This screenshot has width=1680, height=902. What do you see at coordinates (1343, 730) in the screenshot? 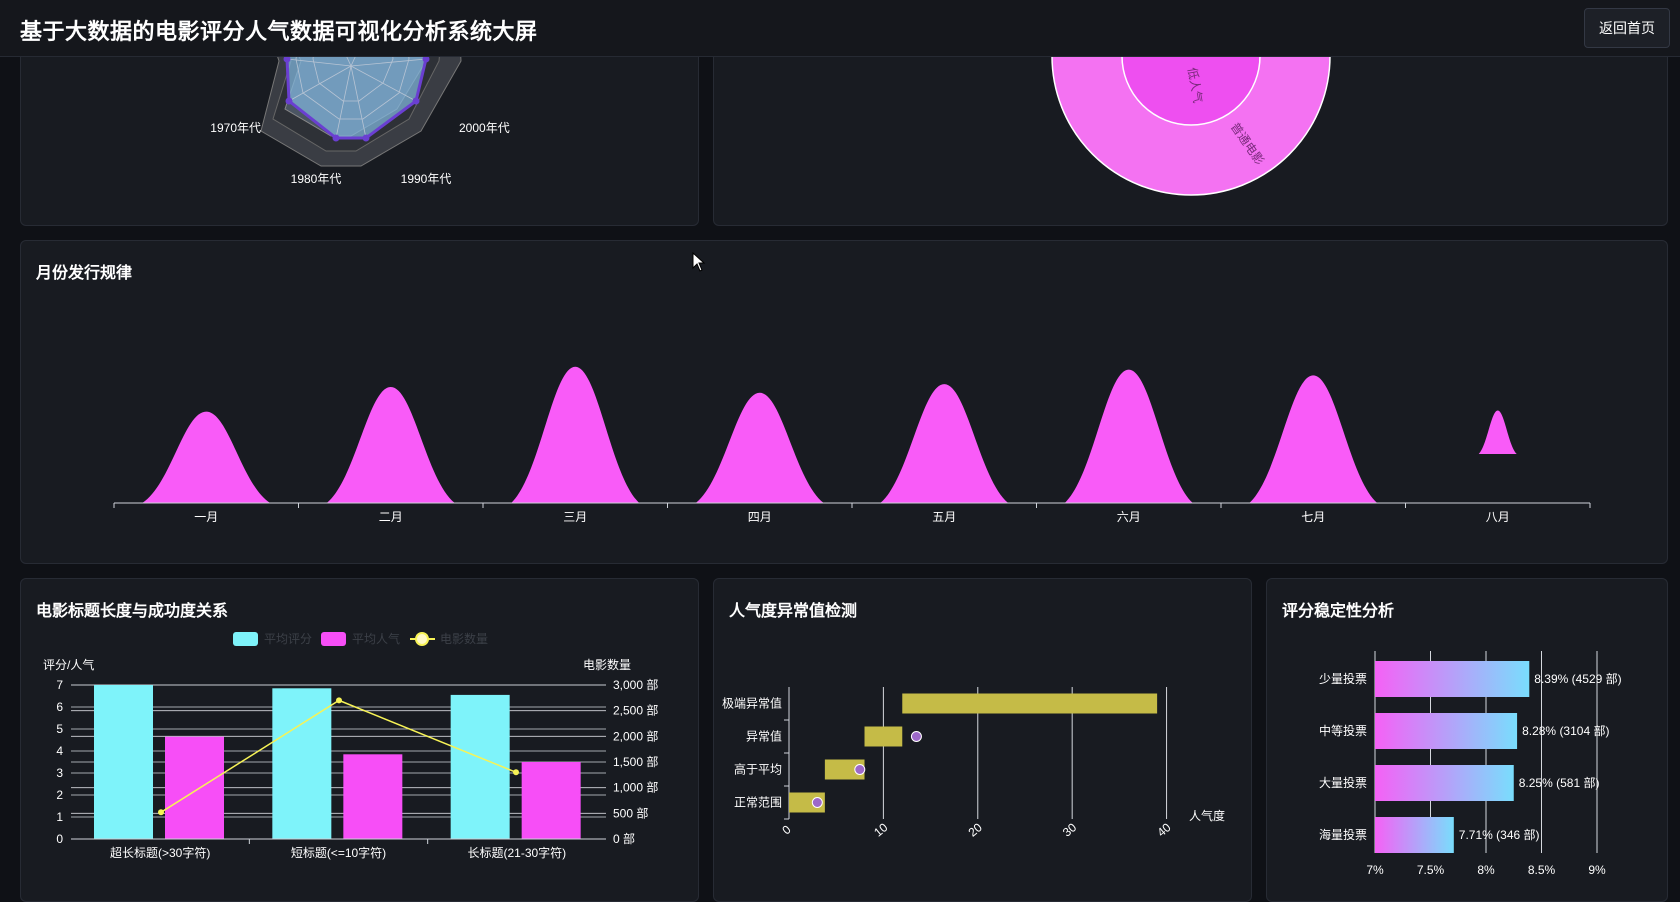
I see `stab-y-label-2: 中等投票` at bounding box center [1343, 730].